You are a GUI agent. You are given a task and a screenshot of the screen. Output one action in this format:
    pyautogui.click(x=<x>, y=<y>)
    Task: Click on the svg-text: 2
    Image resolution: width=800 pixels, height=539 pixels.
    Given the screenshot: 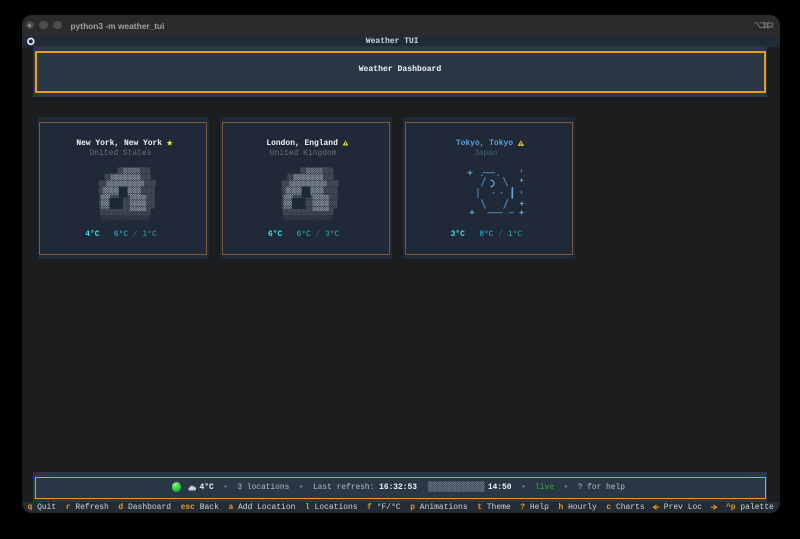 What is the action you would take?
    pyautogui.click(x=772, y=24)
    